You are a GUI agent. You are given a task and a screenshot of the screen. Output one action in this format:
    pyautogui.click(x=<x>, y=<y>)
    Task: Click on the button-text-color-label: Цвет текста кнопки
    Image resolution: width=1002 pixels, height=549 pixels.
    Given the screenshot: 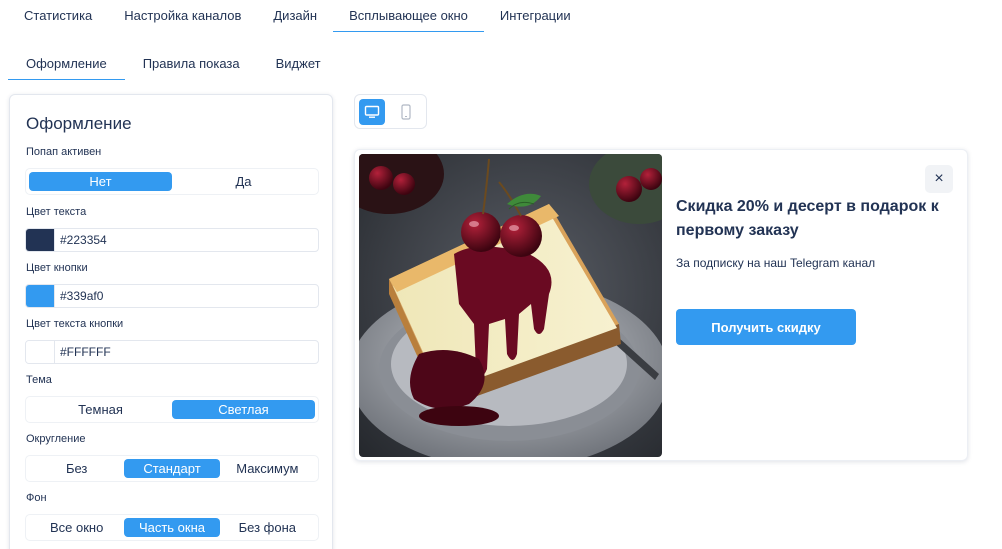 What is the action you would take?
    pyautogui.click(x=75, y=324)
    